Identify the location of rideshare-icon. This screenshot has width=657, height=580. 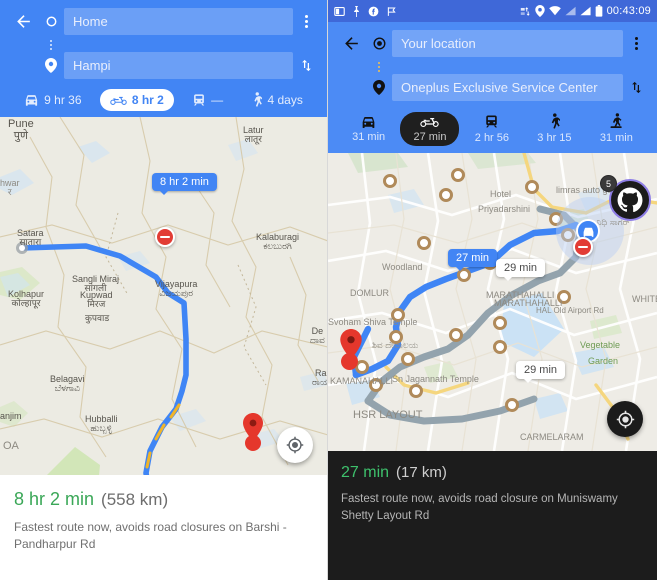
(616, 121).